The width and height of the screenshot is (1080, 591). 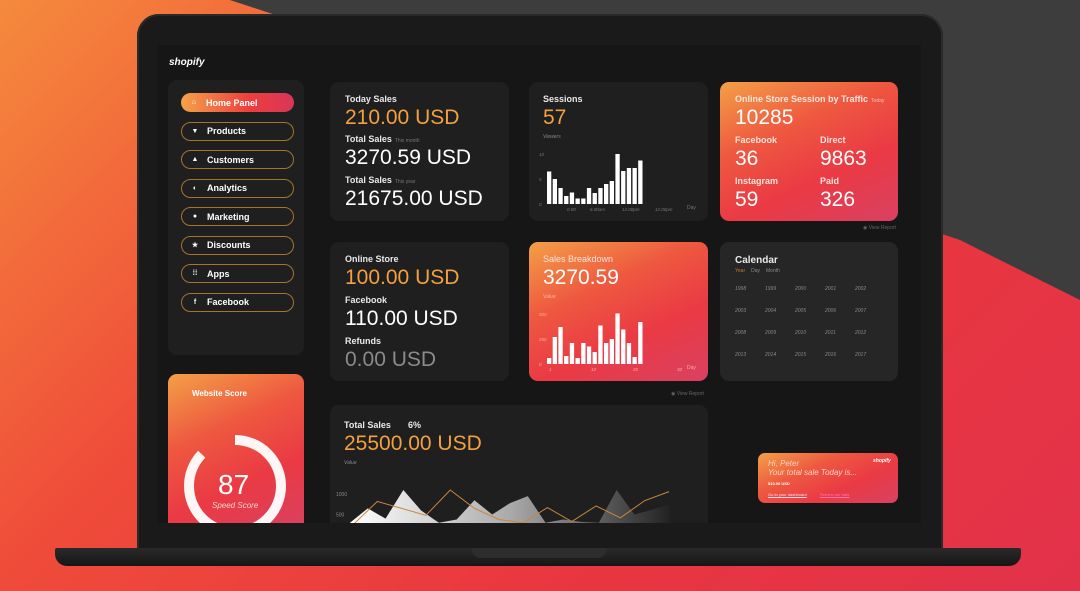 What do you see at coordinates (860, 311) in the screenshot?
I see `calendar-year-cell: 2007` at bounding box center [860, 311].